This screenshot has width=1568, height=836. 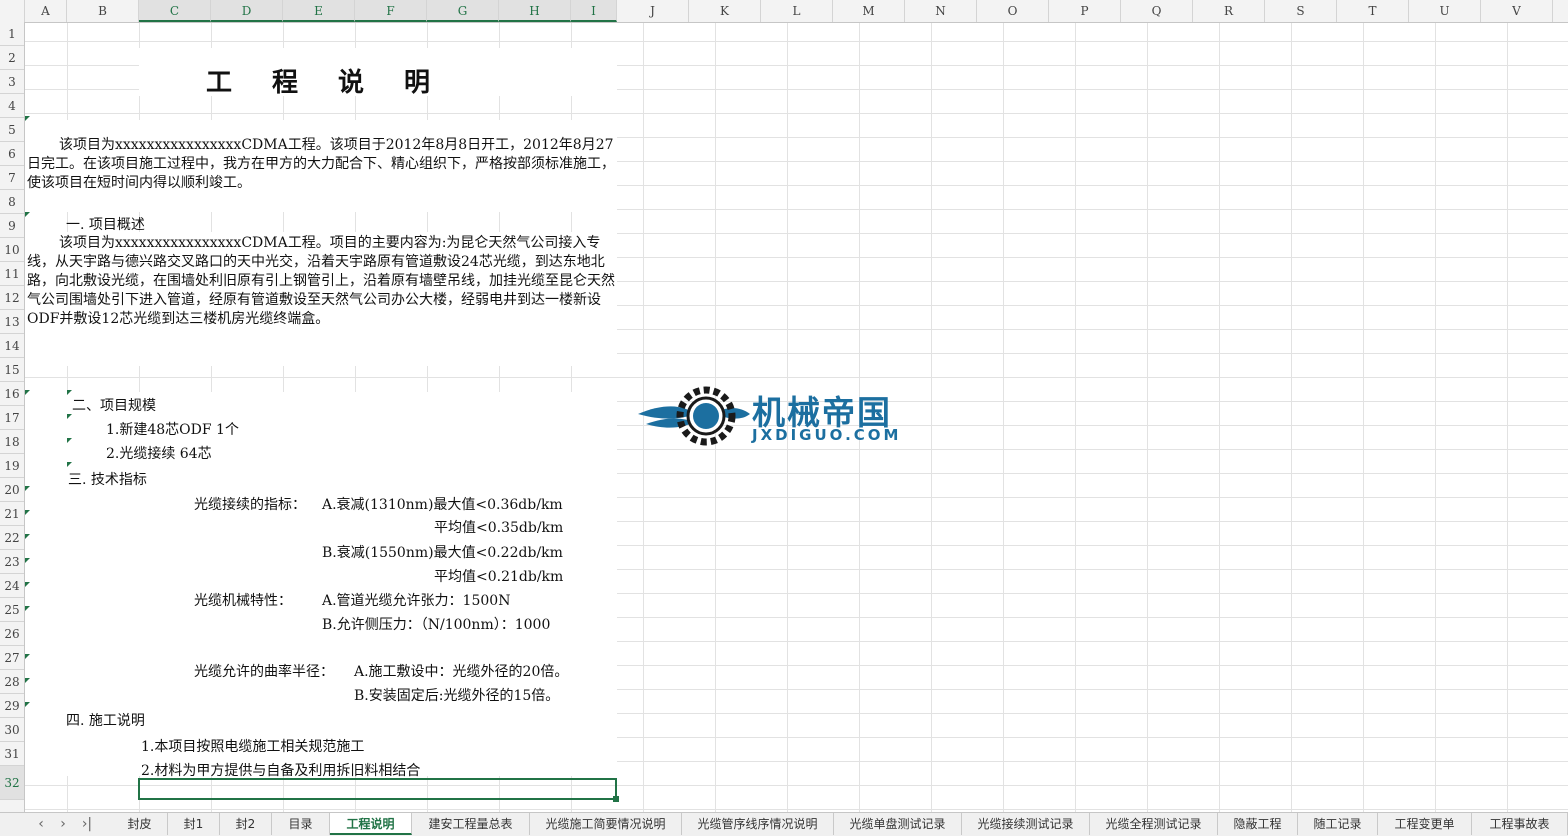 What do you see at coordinates (301, 824) in the screenshot?
I see `sheet-tab-toc: 目录` at bounding box center [301, 824].